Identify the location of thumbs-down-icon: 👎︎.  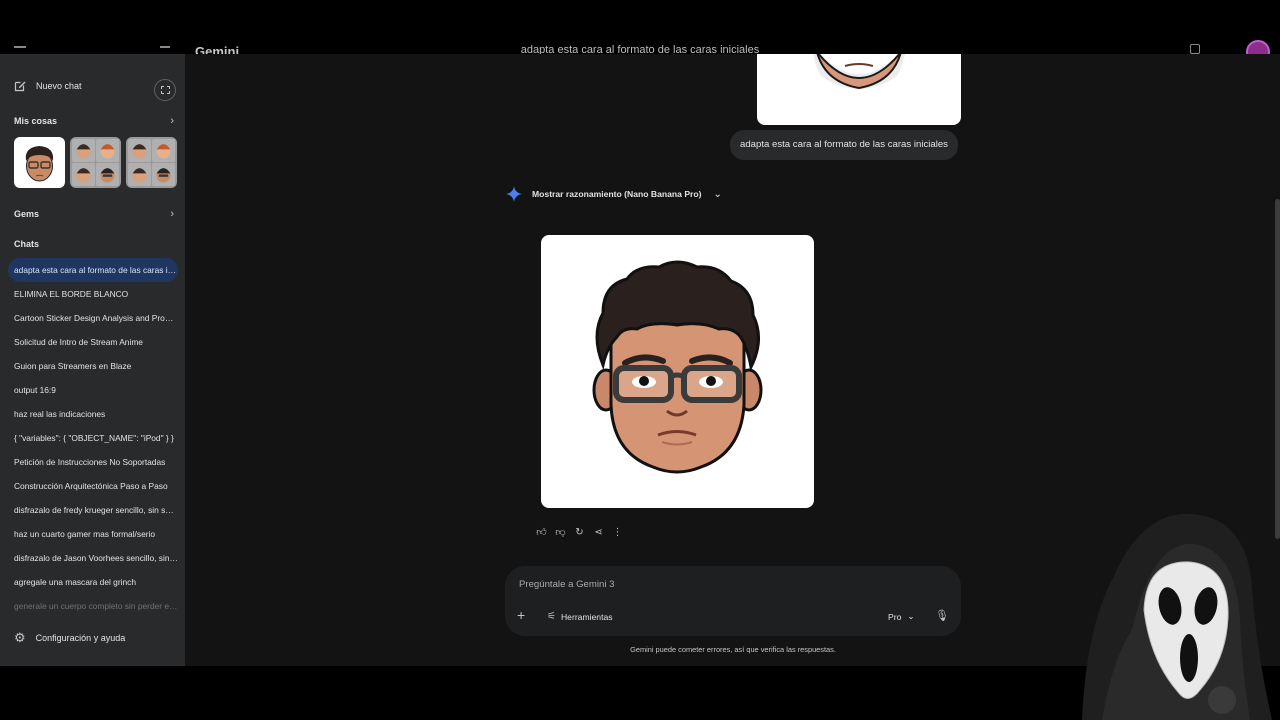
(560, 532).